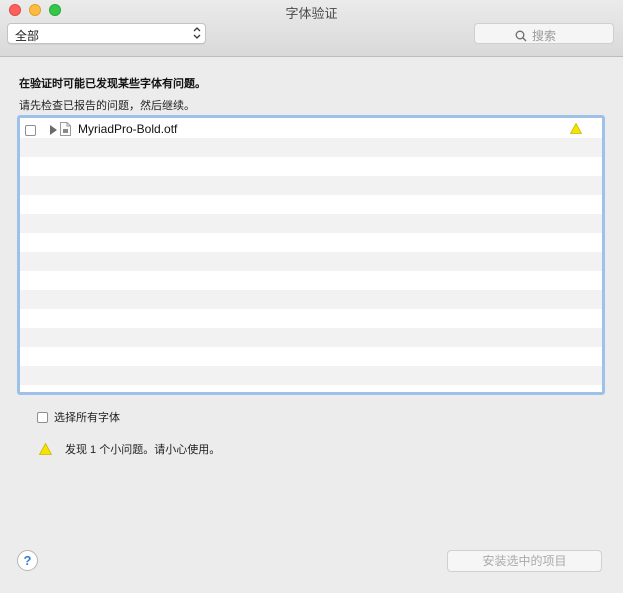 The width and height of the screenshot is (623, 593). What do you see at coordinates (311, 128) in the screenshot?
I see `font-list-row: MyriadPro-Bold.otf` at bounding box center [311, 128].